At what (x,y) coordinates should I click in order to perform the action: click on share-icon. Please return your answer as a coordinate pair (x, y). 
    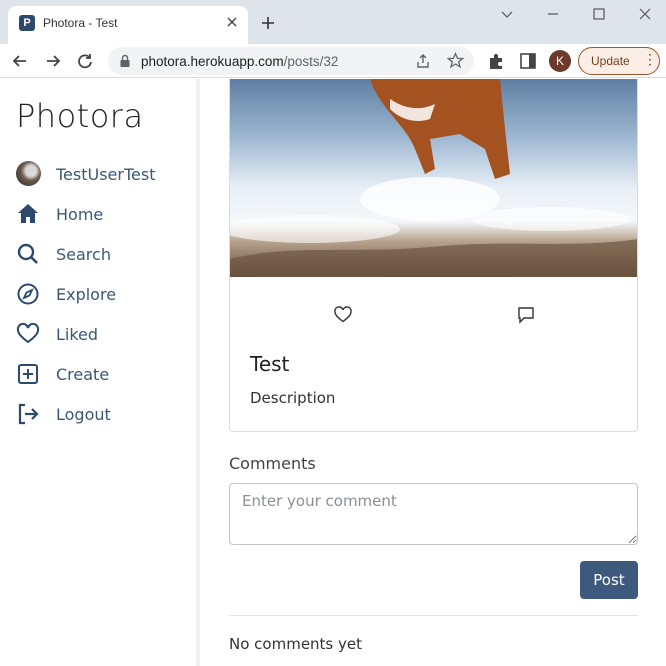
    Looking at the image, I should click on (423, 61).